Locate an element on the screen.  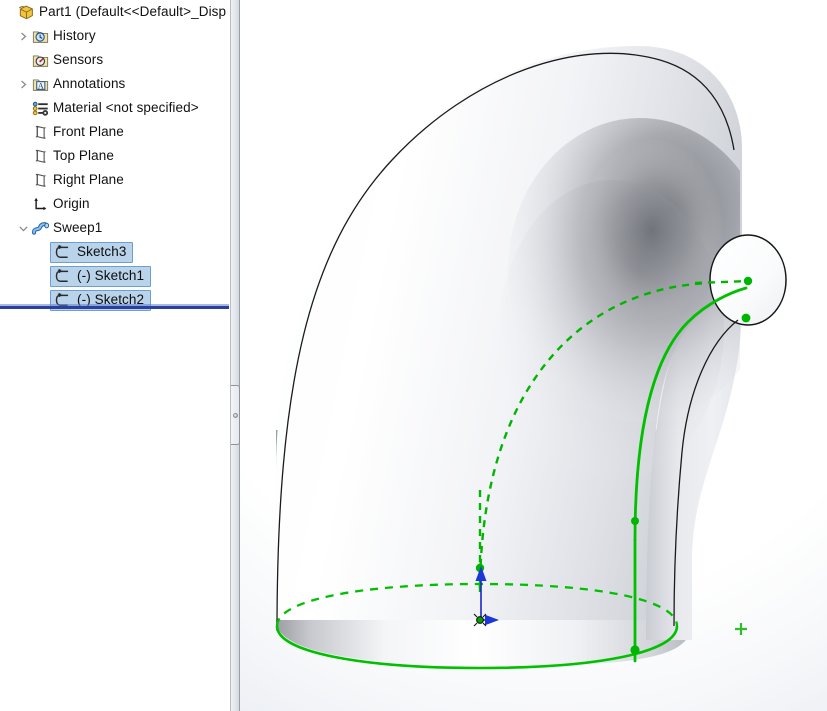
grip-dot-icon is located at coordinates (235, 415).